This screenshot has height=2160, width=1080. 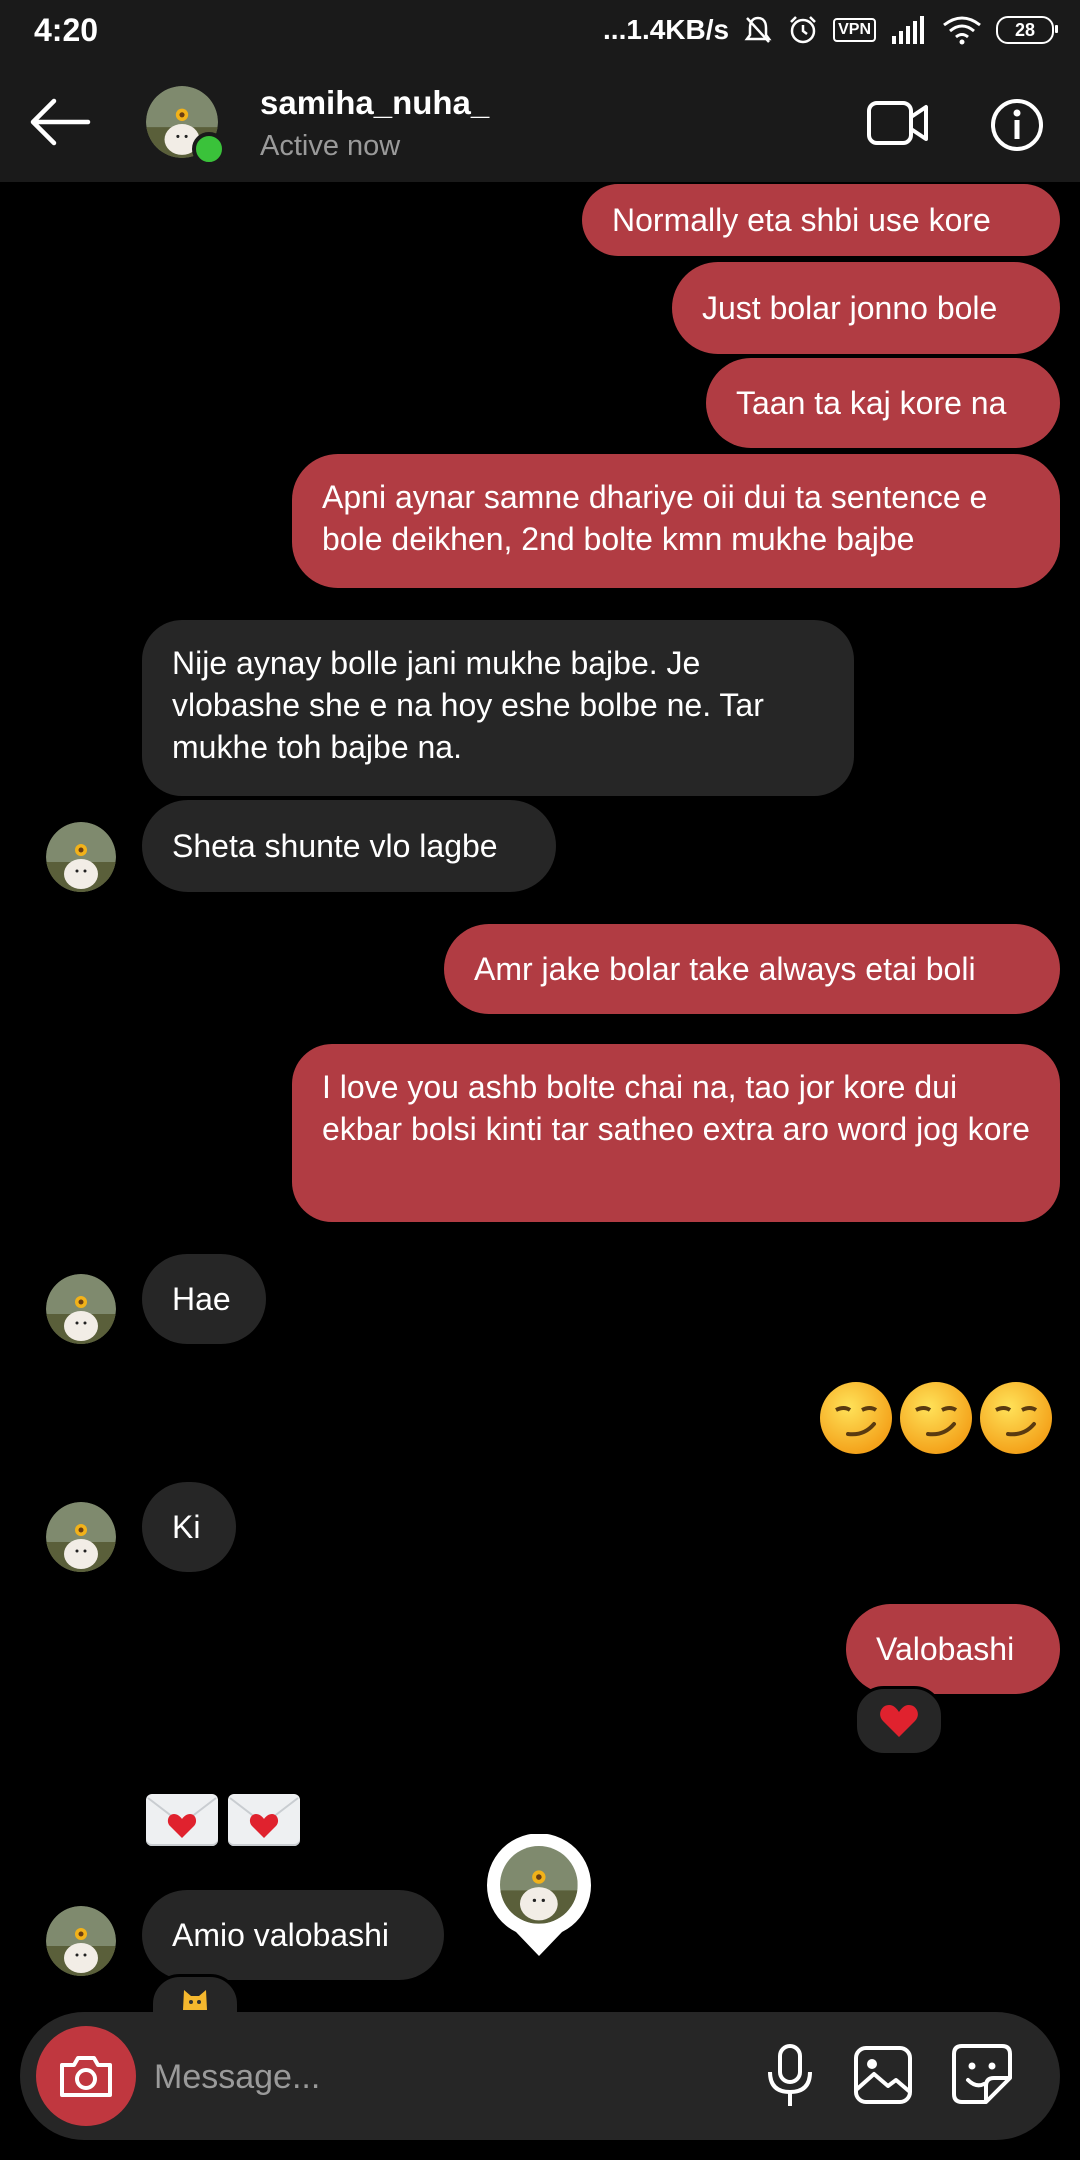 I want to click on signal-icon, so click(x=909, y=30).